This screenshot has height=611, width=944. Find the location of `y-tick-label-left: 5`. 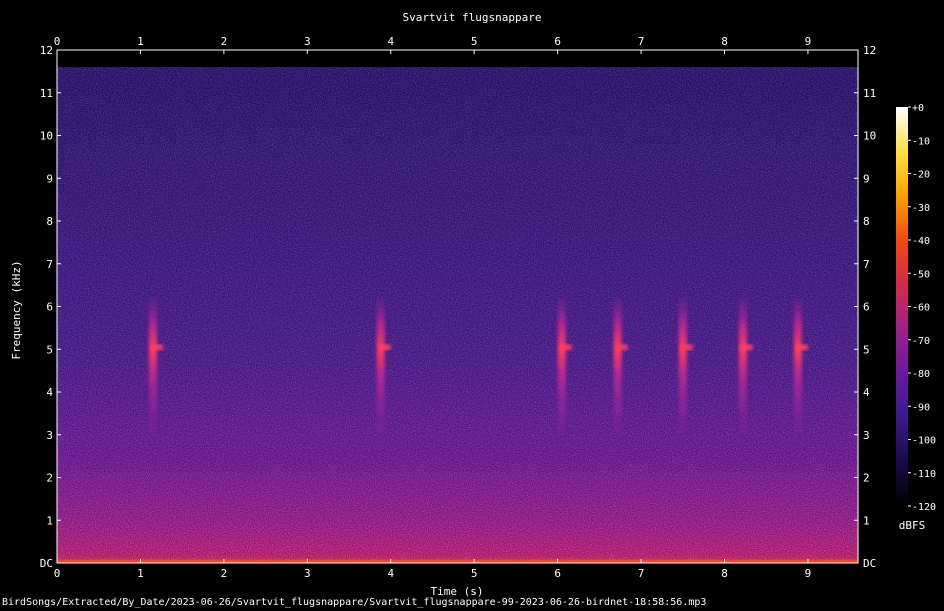

y-tick-label-left: 5 is located at coordinates (49, 349).